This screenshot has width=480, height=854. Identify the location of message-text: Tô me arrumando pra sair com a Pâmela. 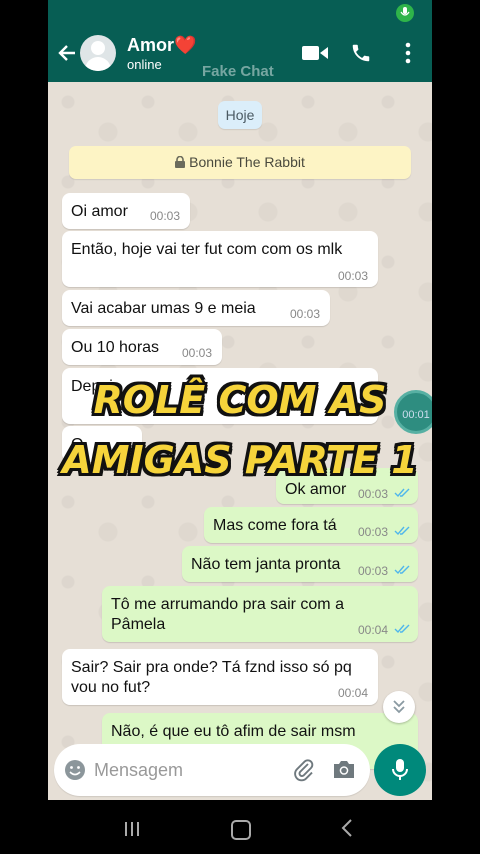
(227, 614).